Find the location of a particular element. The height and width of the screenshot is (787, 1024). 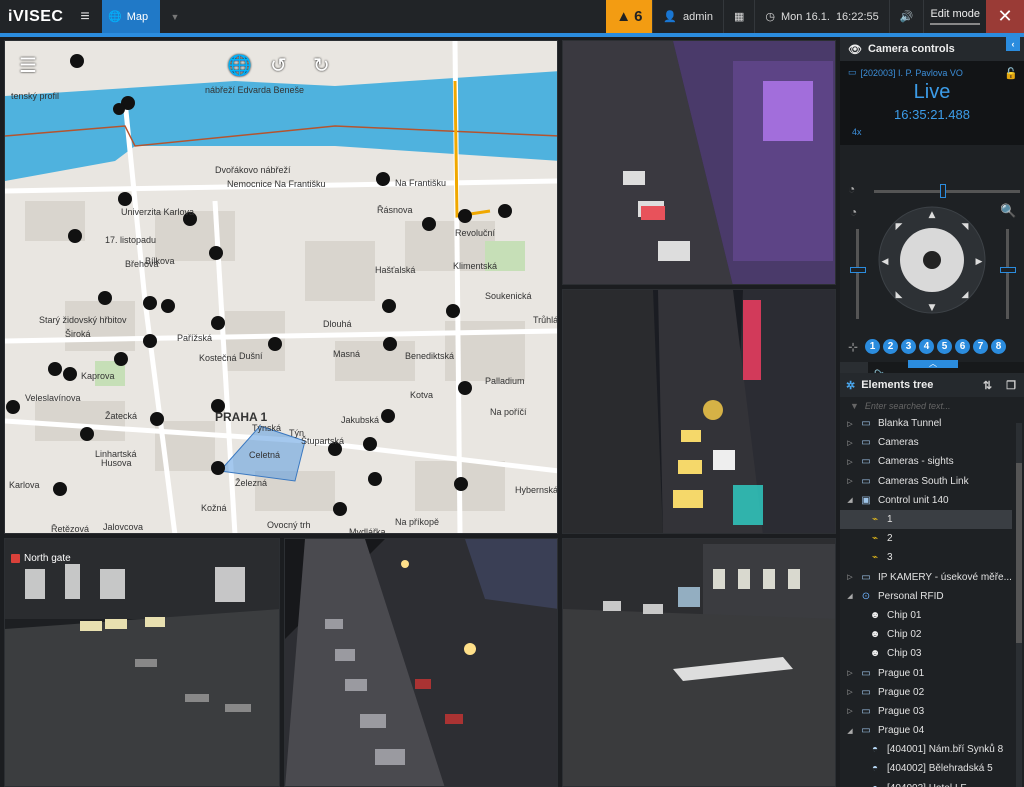

tree-group-item: ▷ ▭ Blanka Tunnel is located at coordinates (926, 423).